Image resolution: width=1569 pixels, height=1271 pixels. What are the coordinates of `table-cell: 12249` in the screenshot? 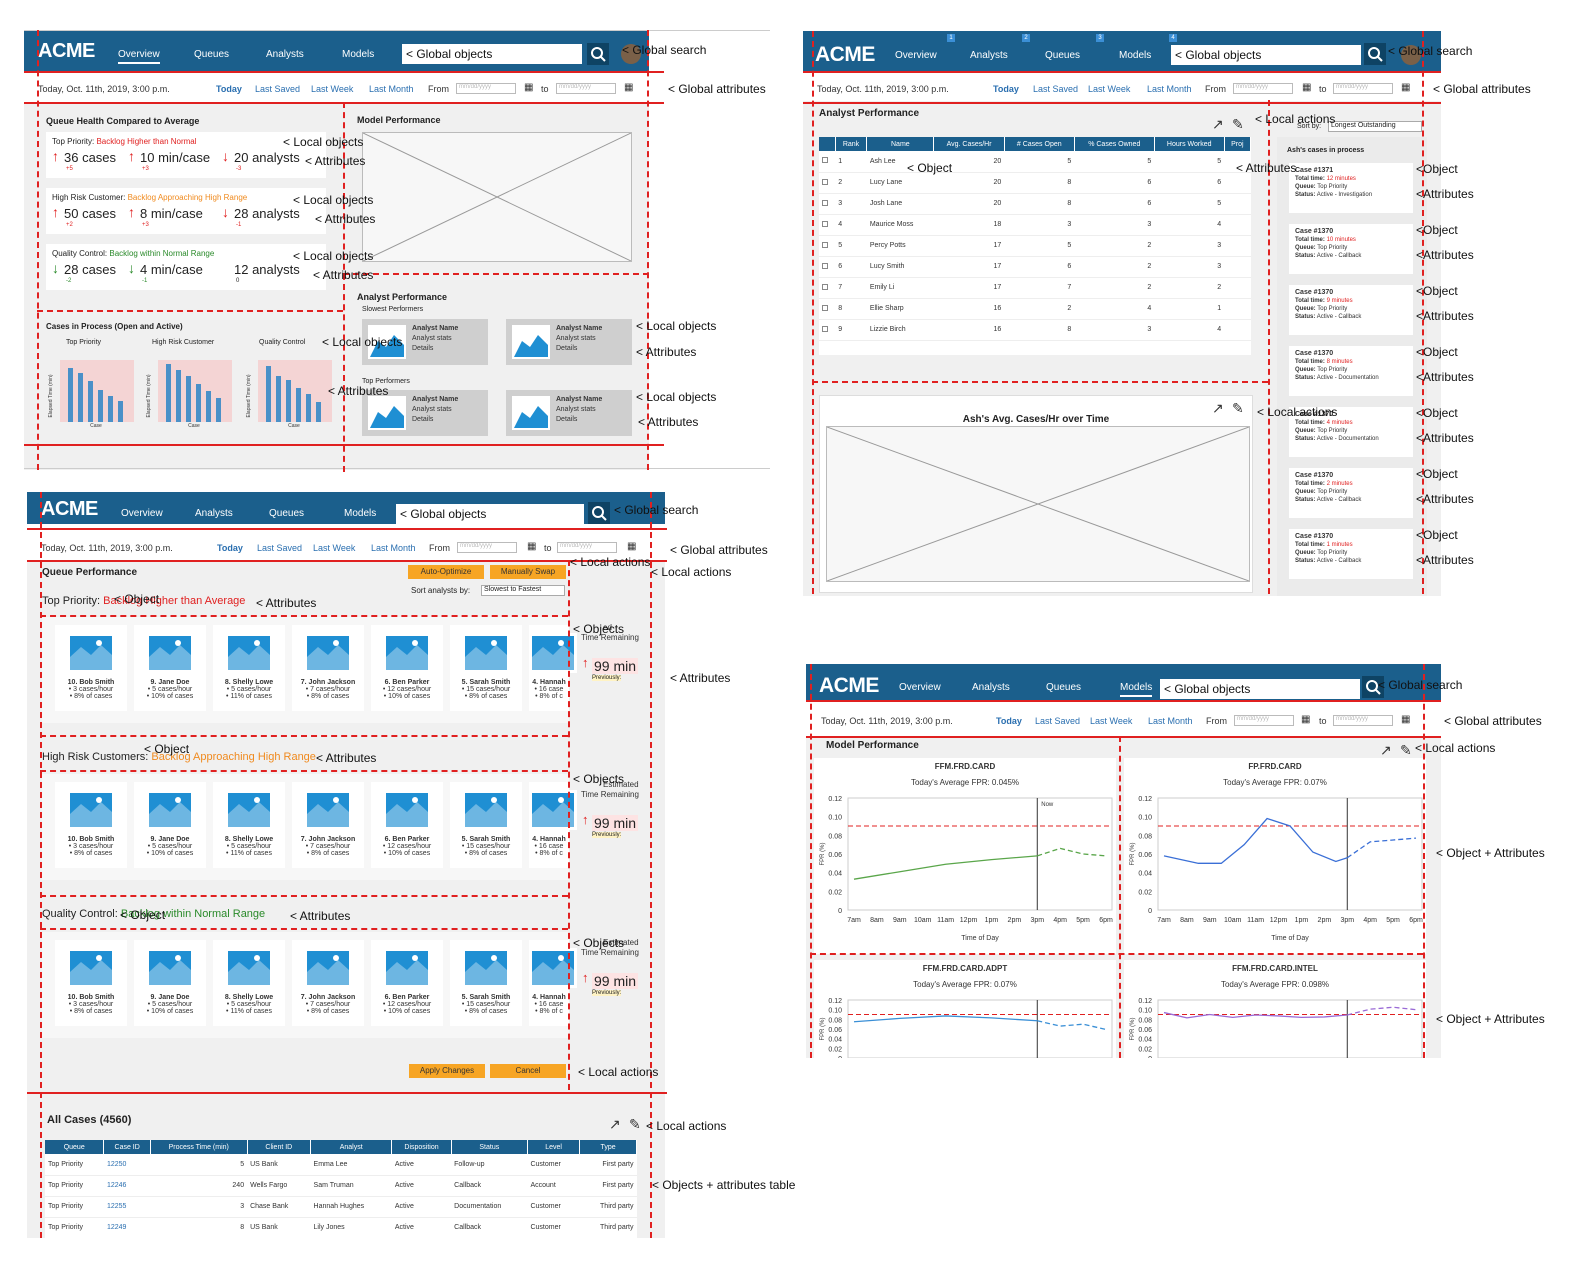 It's located at (127, 1227).